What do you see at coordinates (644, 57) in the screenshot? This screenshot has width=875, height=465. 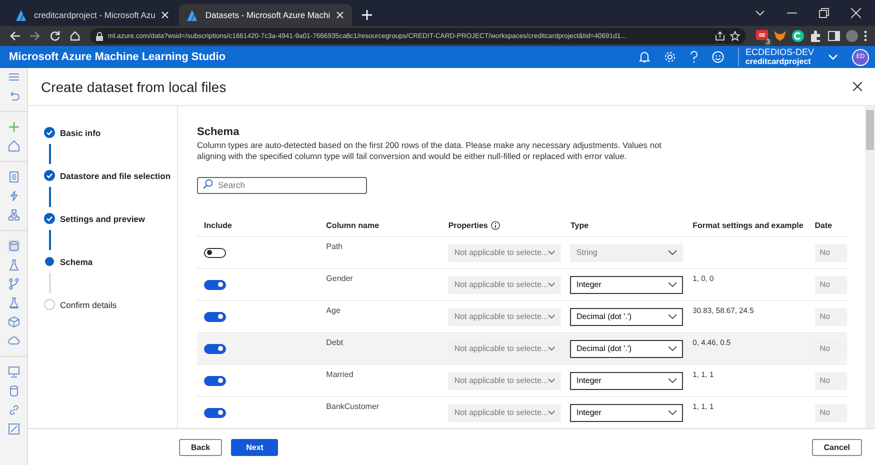 I see `bell-icon` at bounding box center [644, 57].